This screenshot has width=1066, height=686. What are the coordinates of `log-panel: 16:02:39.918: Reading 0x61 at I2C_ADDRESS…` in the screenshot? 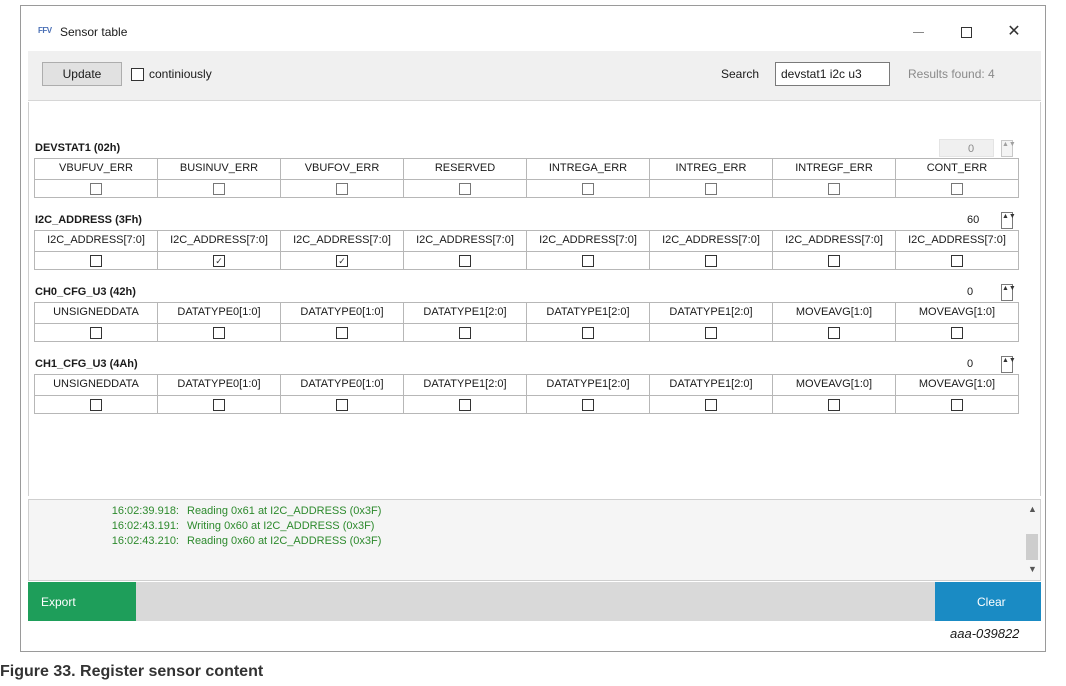 It's located at (534, 540).